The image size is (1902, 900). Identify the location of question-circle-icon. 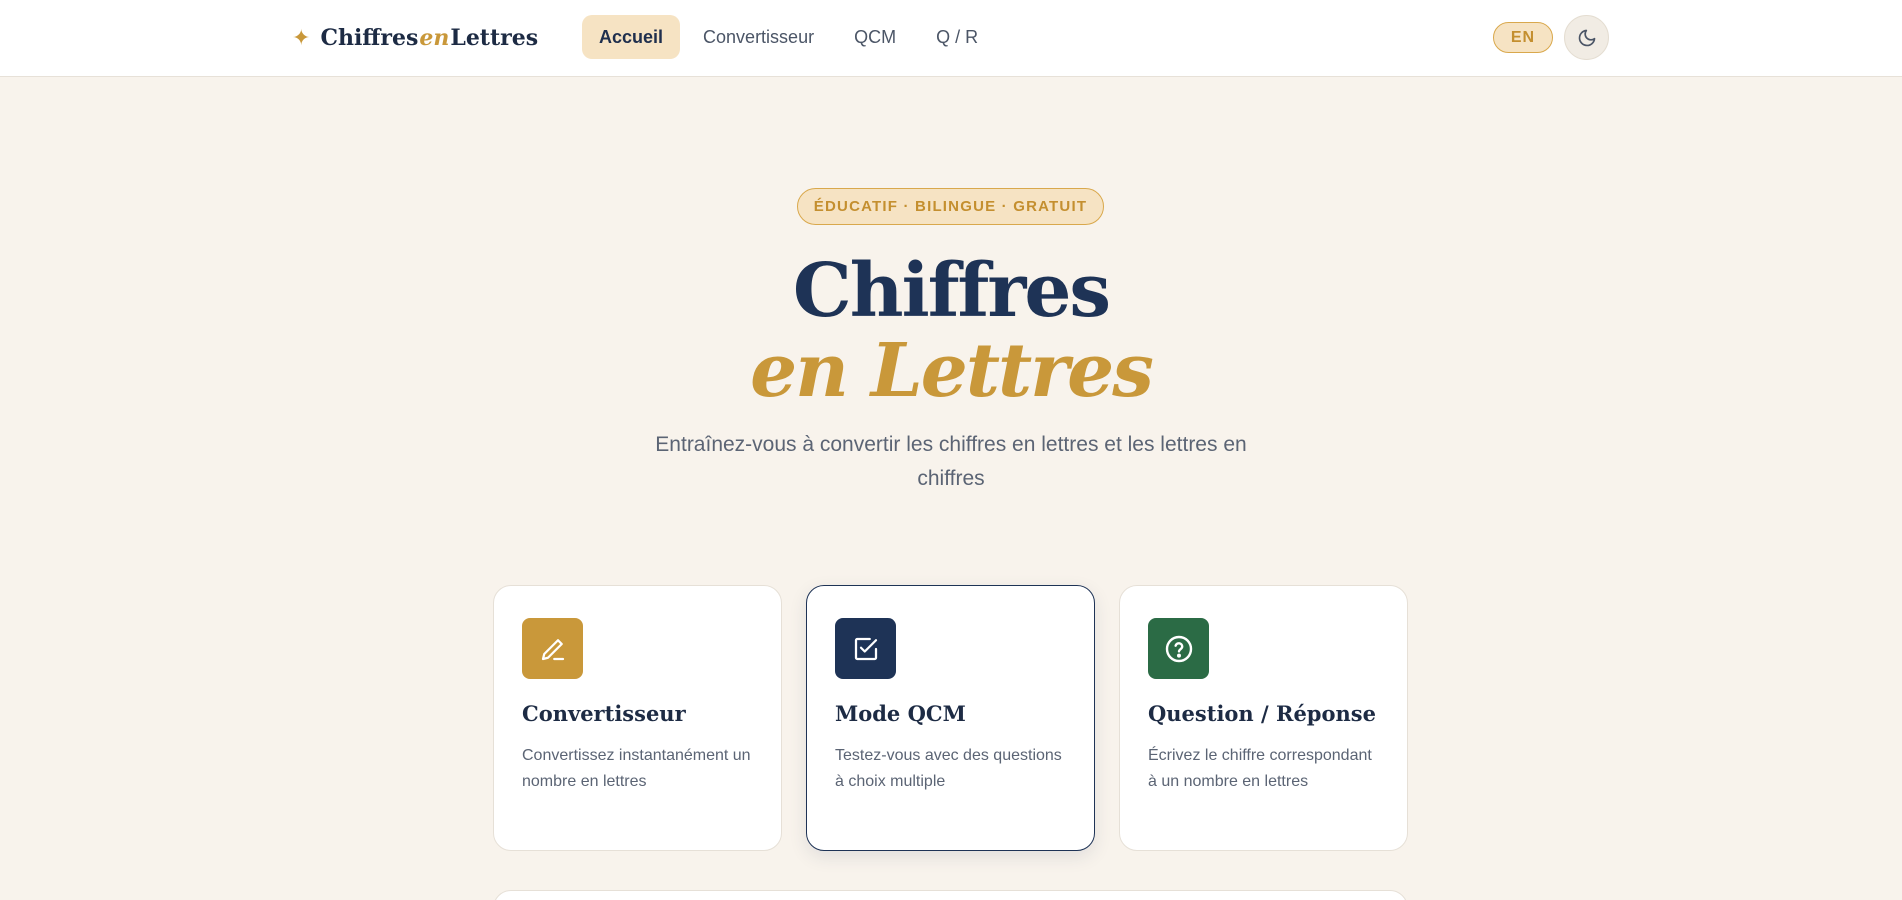
(1178, 648).